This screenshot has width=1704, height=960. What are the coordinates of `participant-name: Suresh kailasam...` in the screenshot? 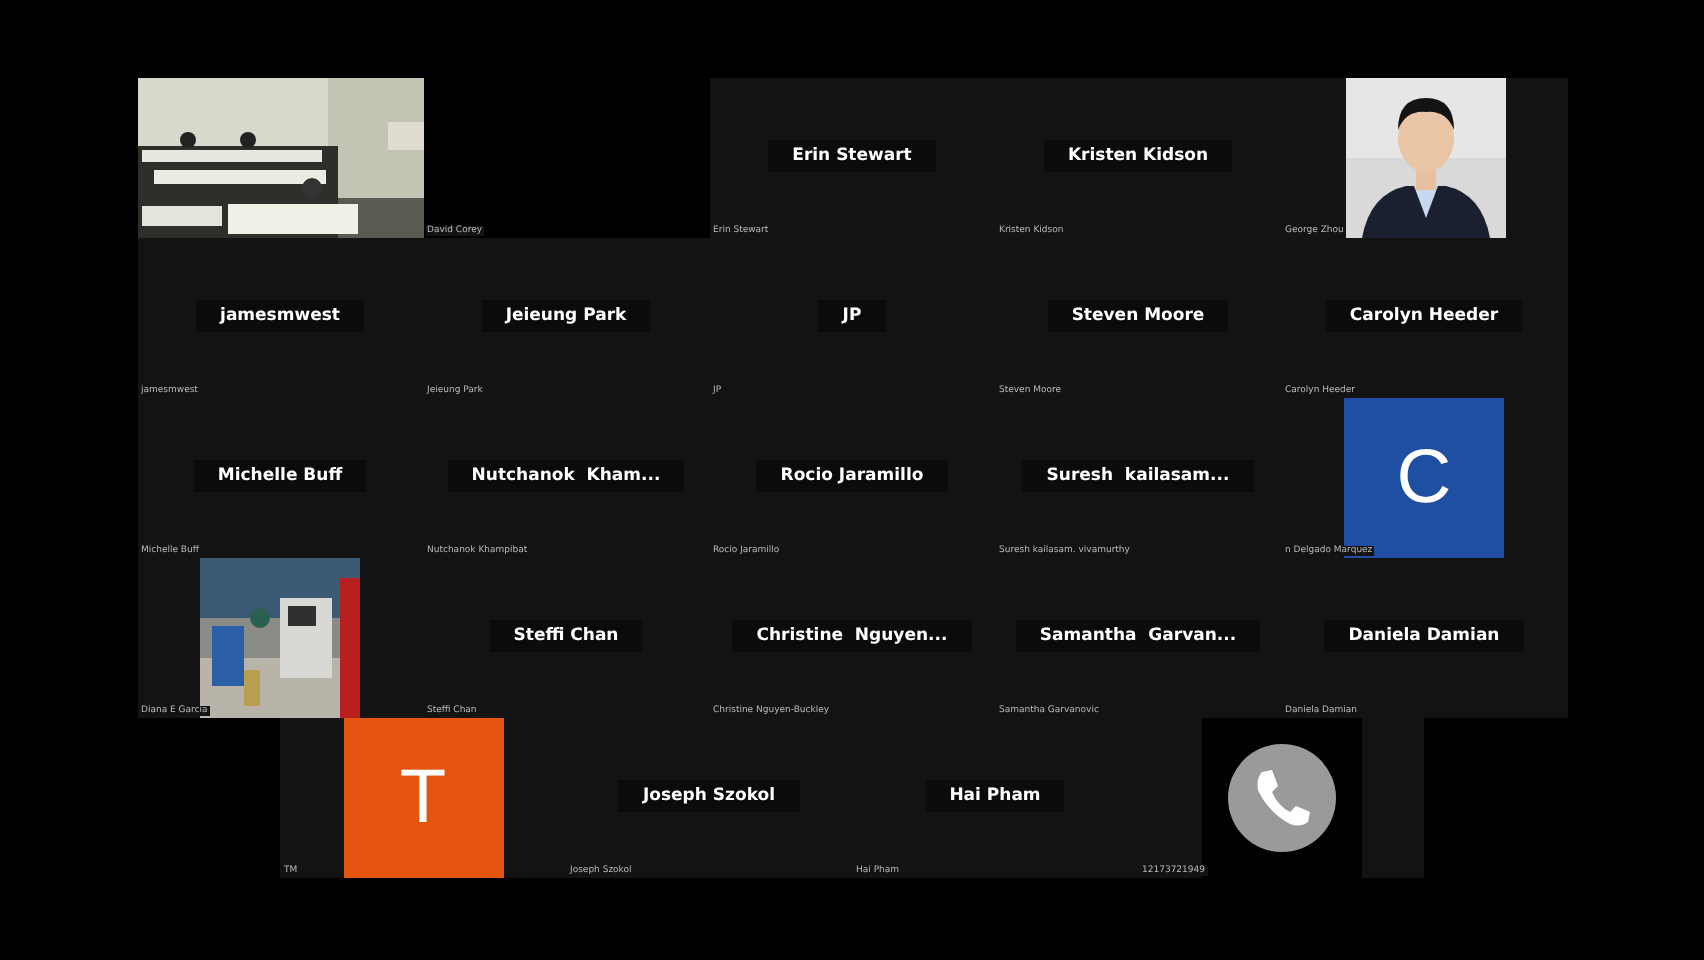 It's located at (1138, 476).